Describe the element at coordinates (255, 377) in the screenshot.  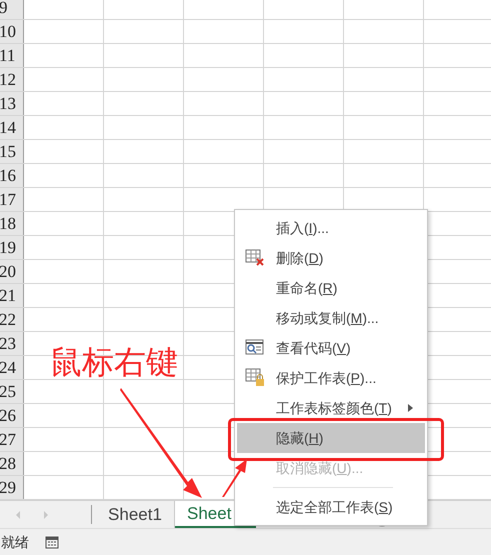
I see `protect-sheet-icon` at that location.